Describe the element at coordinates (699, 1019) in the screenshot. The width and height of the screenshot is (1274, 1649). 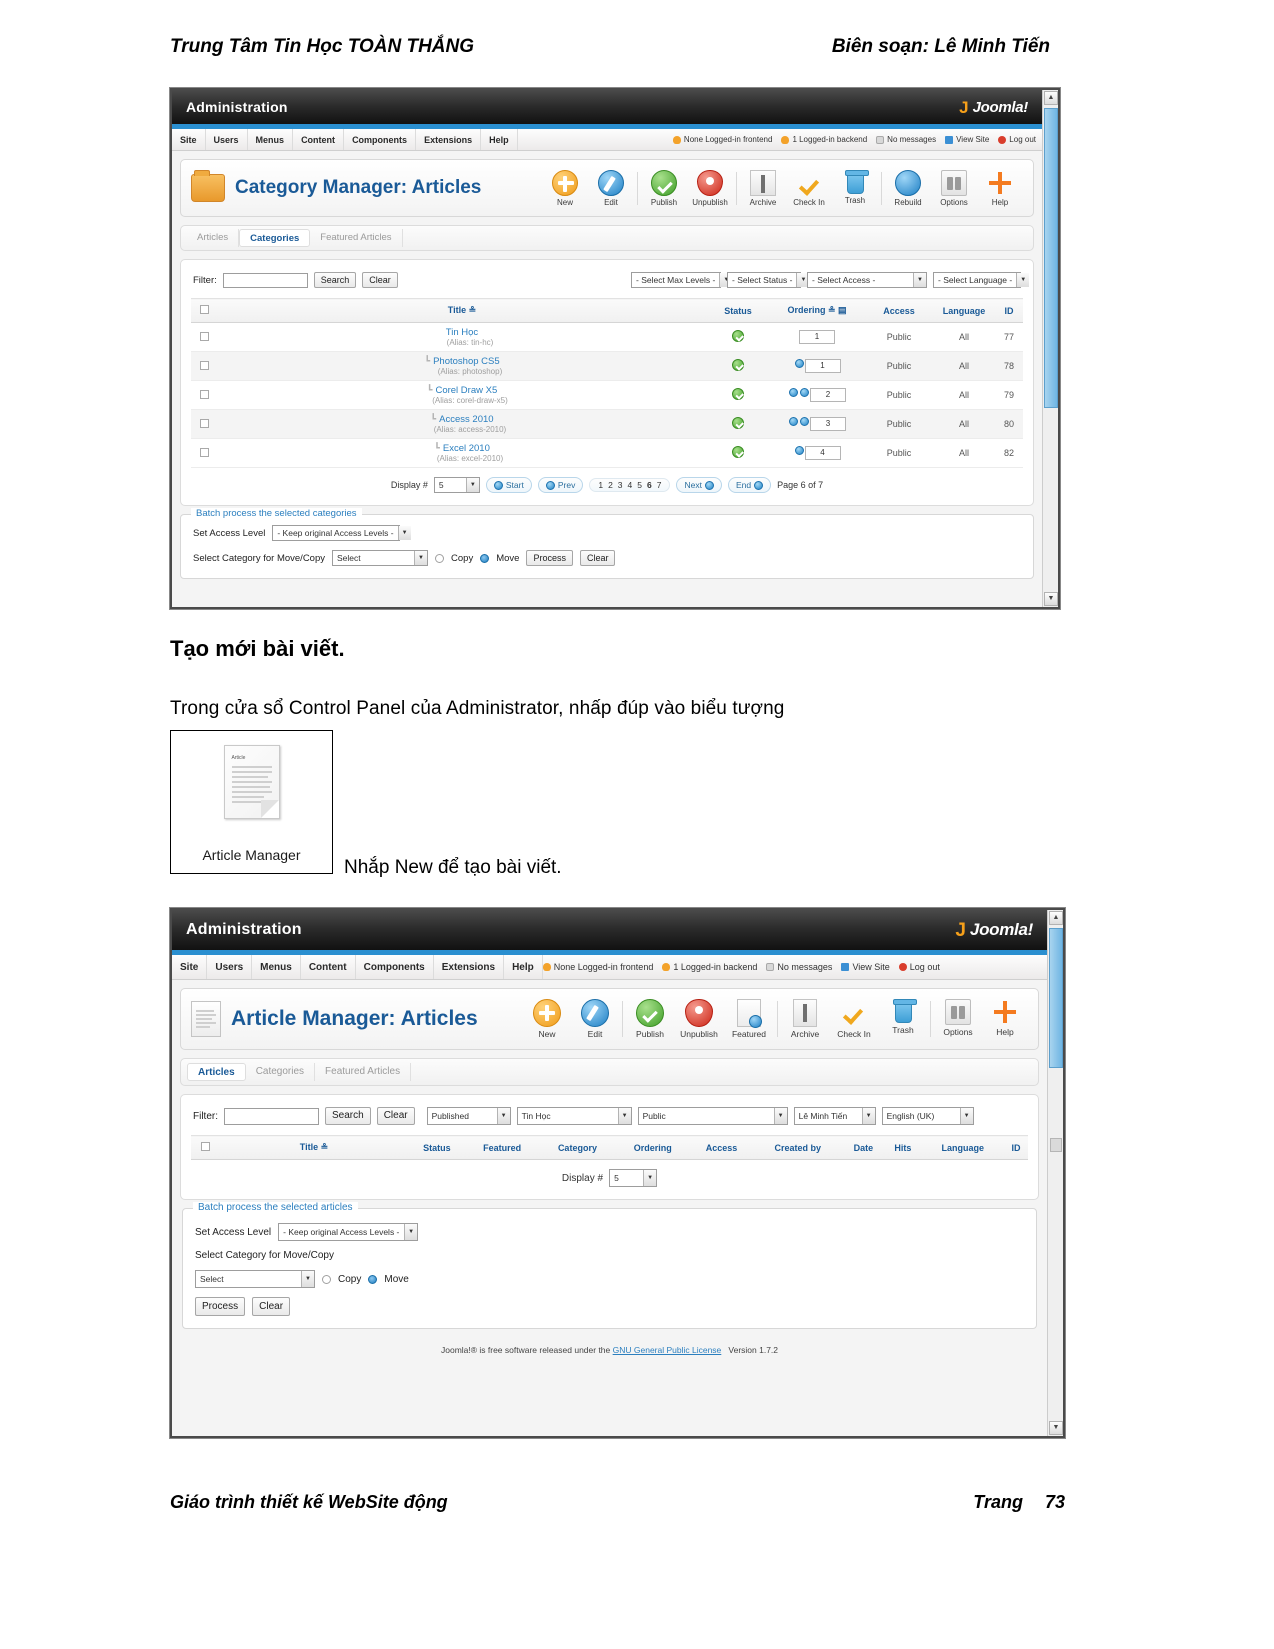
I see `toolbar-unpublish-button-2: Unpublish` at that location.